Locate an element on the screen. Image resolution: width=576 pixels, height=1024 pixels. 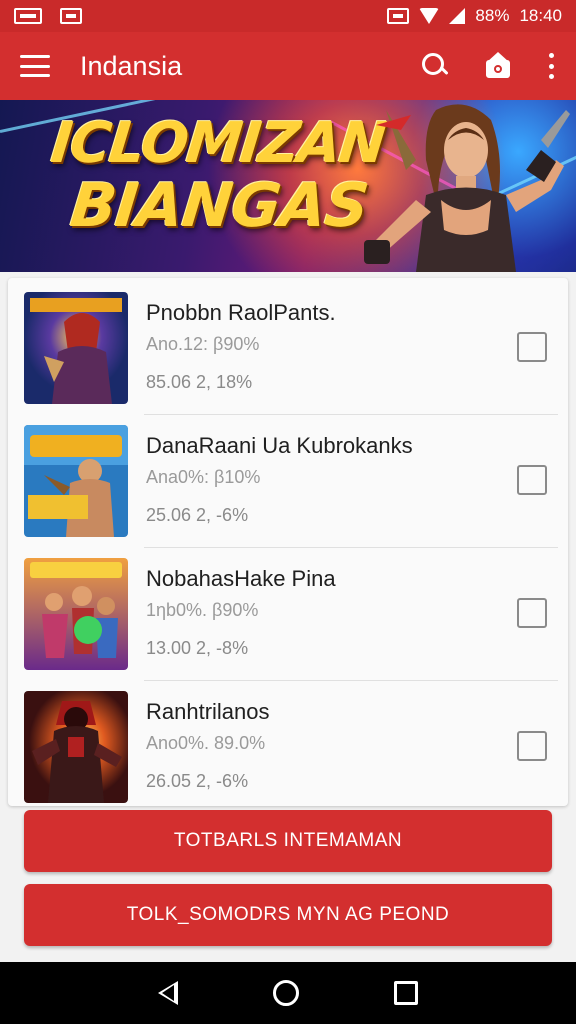
list-item: Ranhtrilanos Ano0%. 89.0% 26.05 2, -6% is located at coordinates (288, 743).